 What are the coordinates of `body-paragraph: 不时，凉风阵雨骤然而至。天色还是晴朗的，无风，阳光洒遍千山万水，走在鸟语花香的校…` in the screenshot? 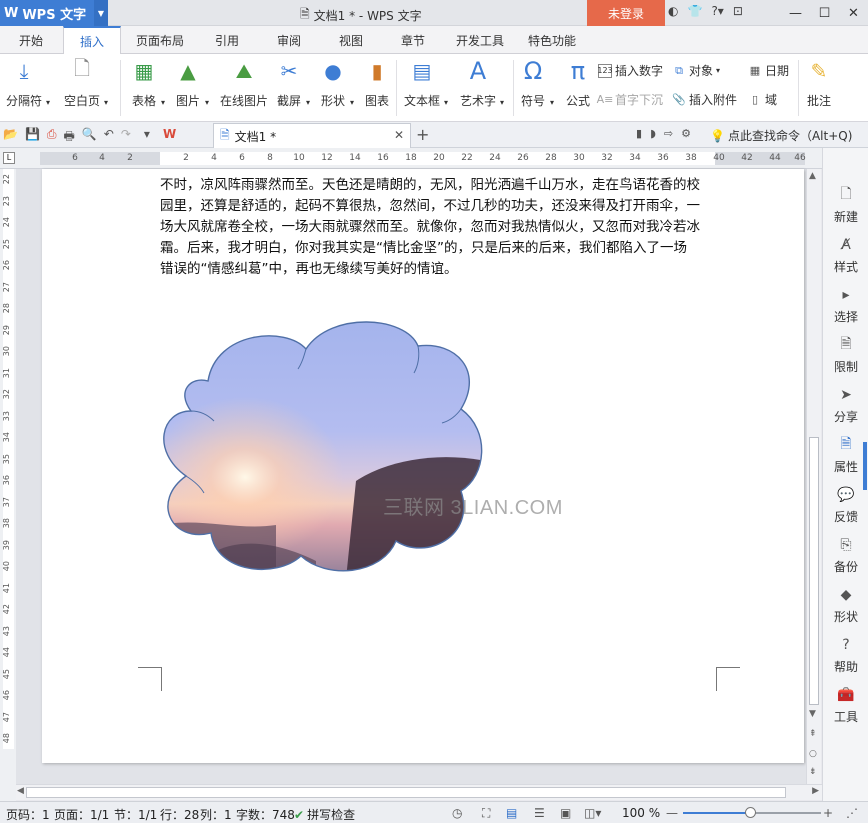 It's located at (440, 227).